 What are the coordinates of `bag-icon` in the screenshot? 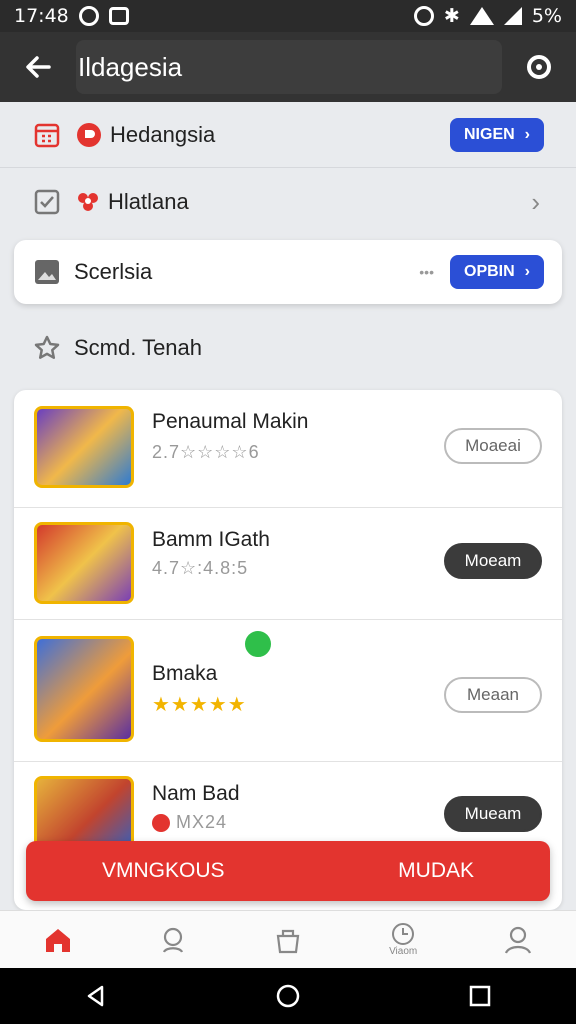 It's located at (288, 941).